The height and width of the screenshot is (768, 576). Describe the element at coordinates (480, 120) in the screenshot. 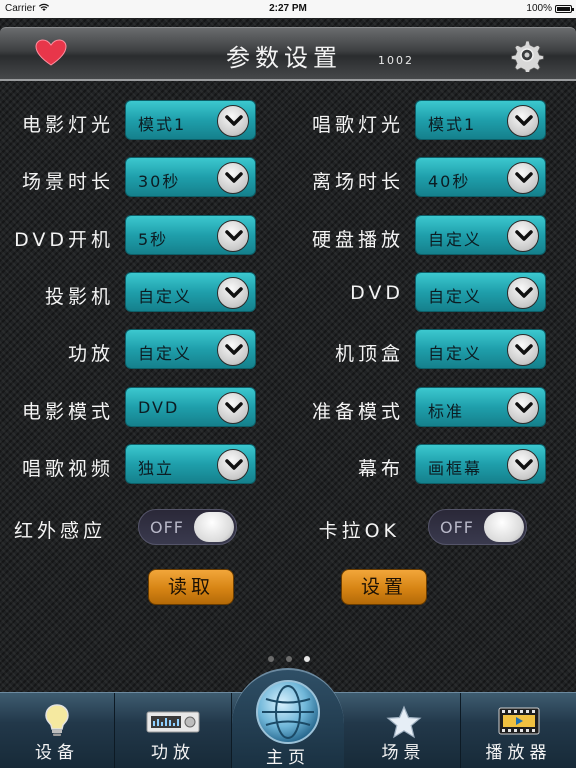

I see `karaoke-light-select: 模式1` at that location.